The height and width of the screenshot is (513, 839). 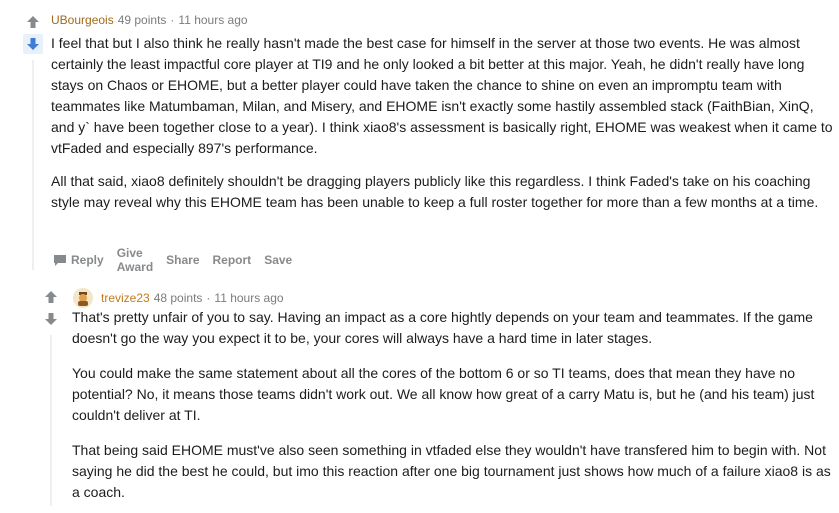 What do you see at coordinates (125, 298) in the screenshot?
I see `author-username: trevize23` at bounding box center [125, 298].